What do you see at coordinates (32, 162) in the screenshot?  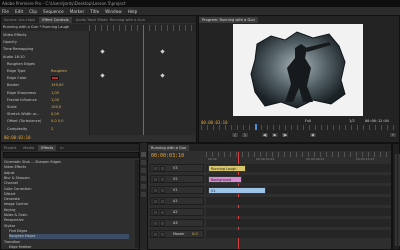 I see `effects-list-item: Cinematic Shot ... Sharpen Edges` at bounding box center [32, 162].